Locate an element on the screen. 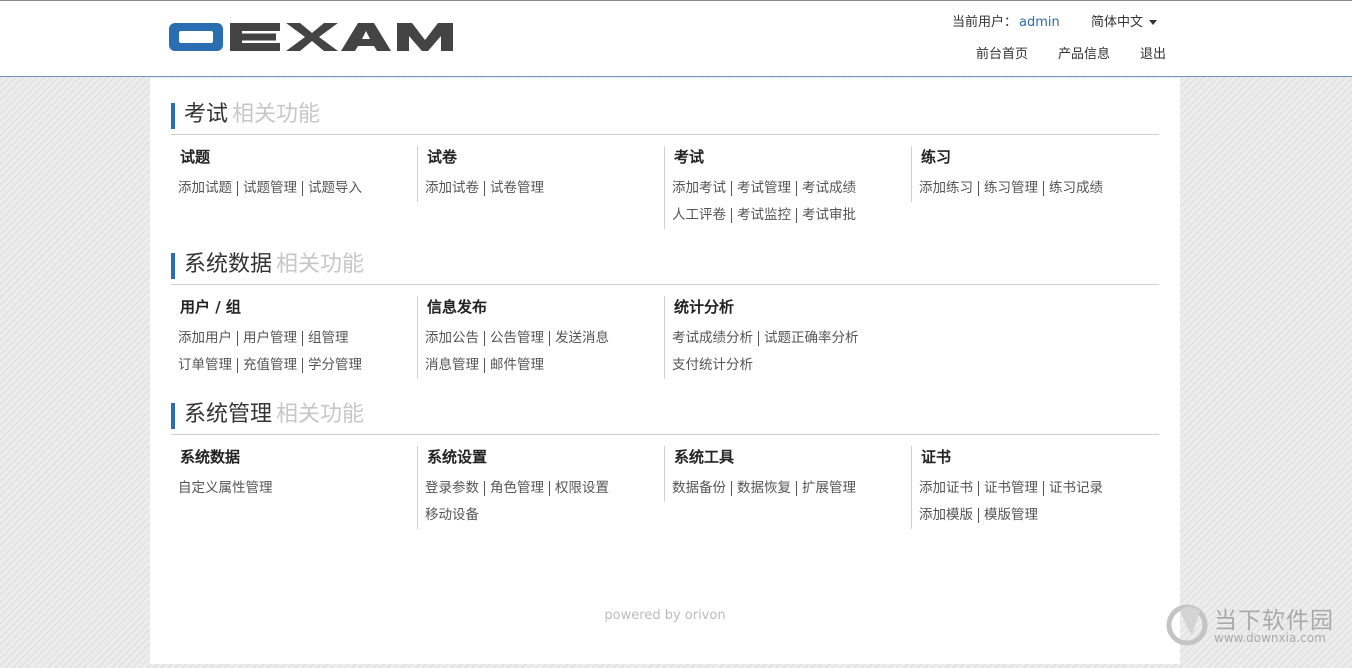 The width and height of the screenshot is (1352, 668). function-group: 信息发布 添加公告 公告管理 发送消息 消息管理 邮件管理 is located at coordinates (533, 337).